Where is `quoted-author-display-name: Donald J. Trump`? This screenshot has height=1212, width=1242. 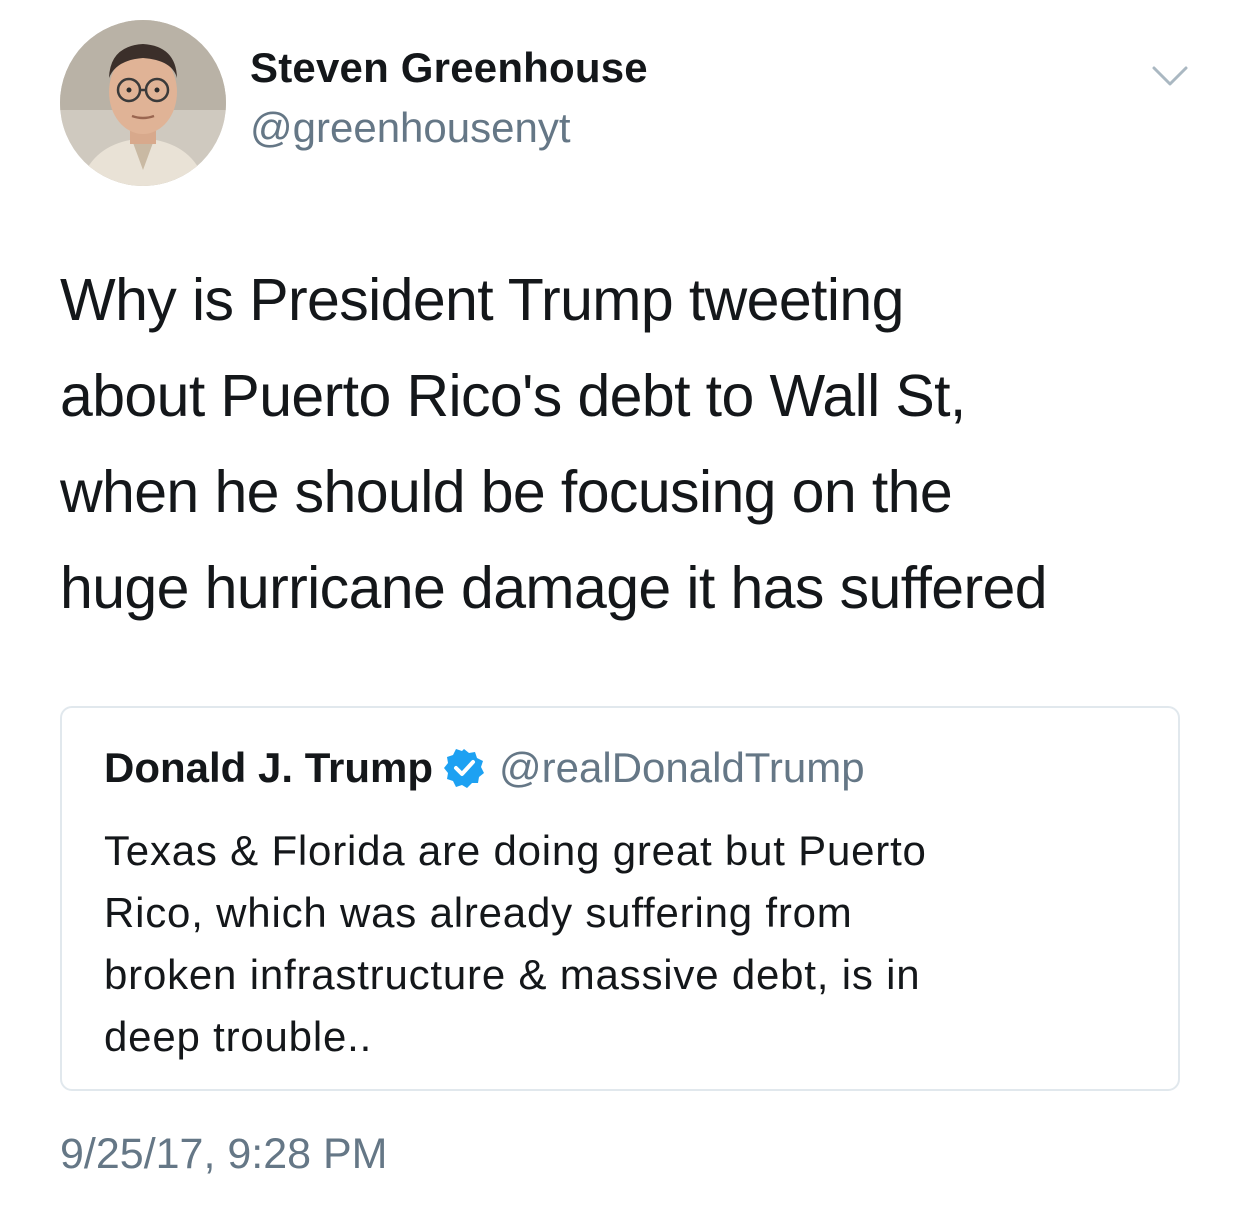
quoted-author-display-name: Donald J. Trump is located at coordinates (269, 767).